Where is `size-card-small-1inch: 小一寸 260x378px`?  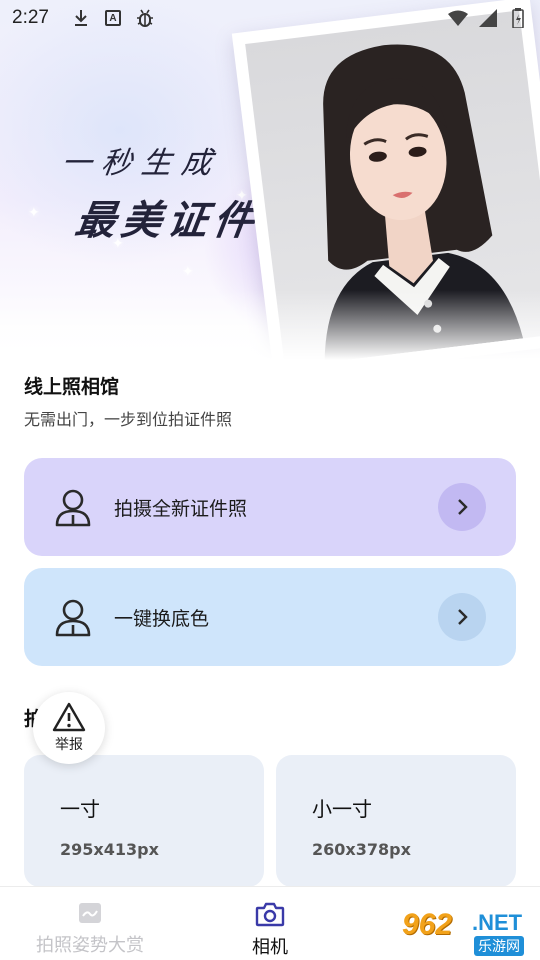
size-card-small-1inch: 小一寸 260x378px is located at coordinates (396, 821).